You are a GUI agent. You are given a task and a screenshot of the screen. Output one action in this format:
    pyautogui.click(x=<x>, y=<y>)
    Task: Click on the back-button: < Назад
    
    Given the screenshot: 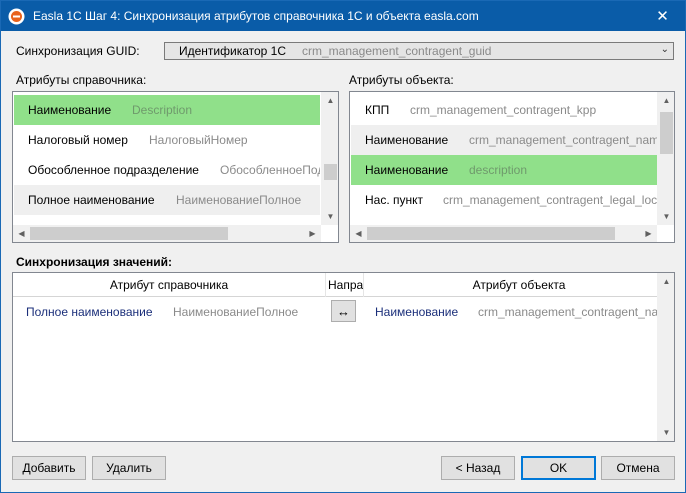 What is the action you would take?
    pyautogui.click(x=478, y=468)
    